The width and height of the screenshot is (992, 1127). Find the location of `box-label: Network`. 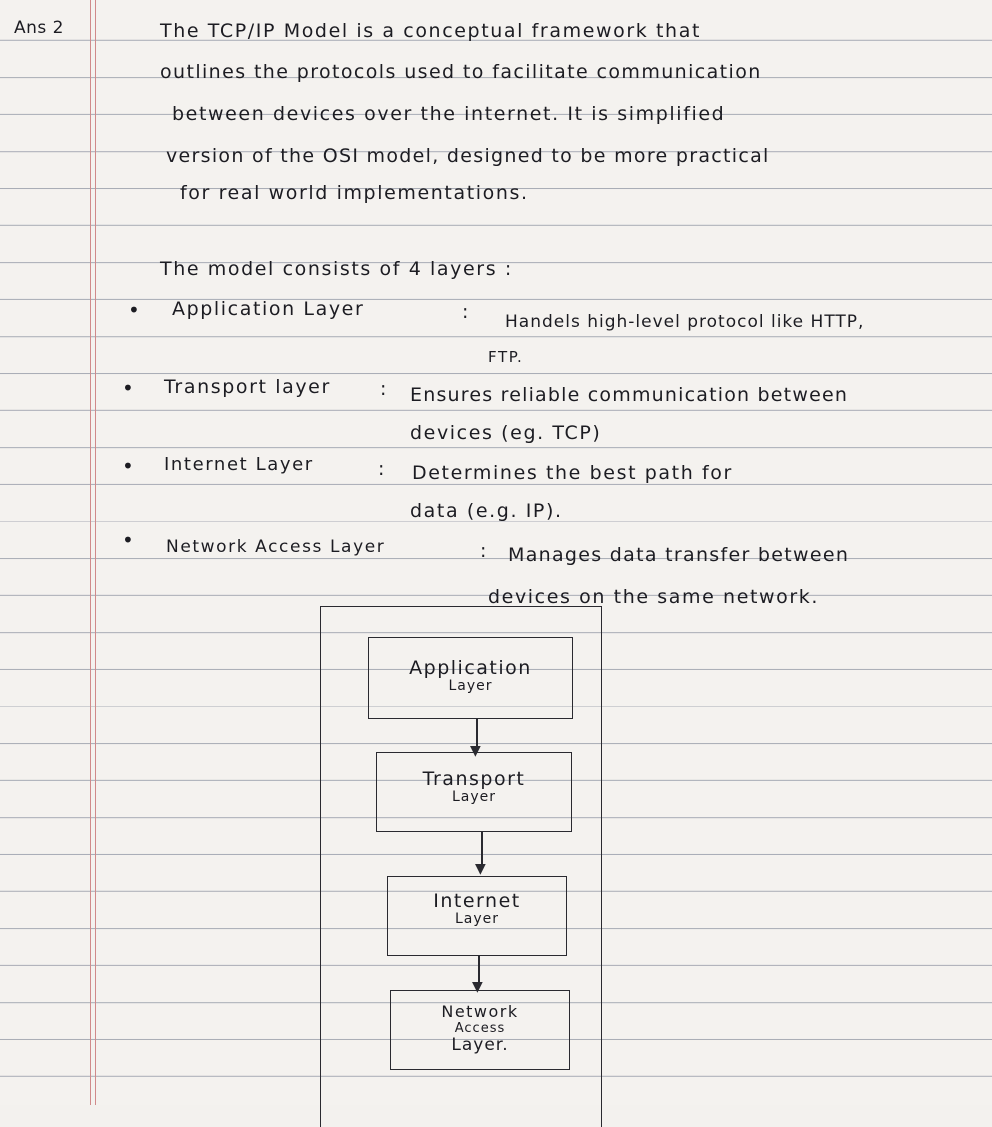

box-label: Network is located at coordinates (480, 1011).